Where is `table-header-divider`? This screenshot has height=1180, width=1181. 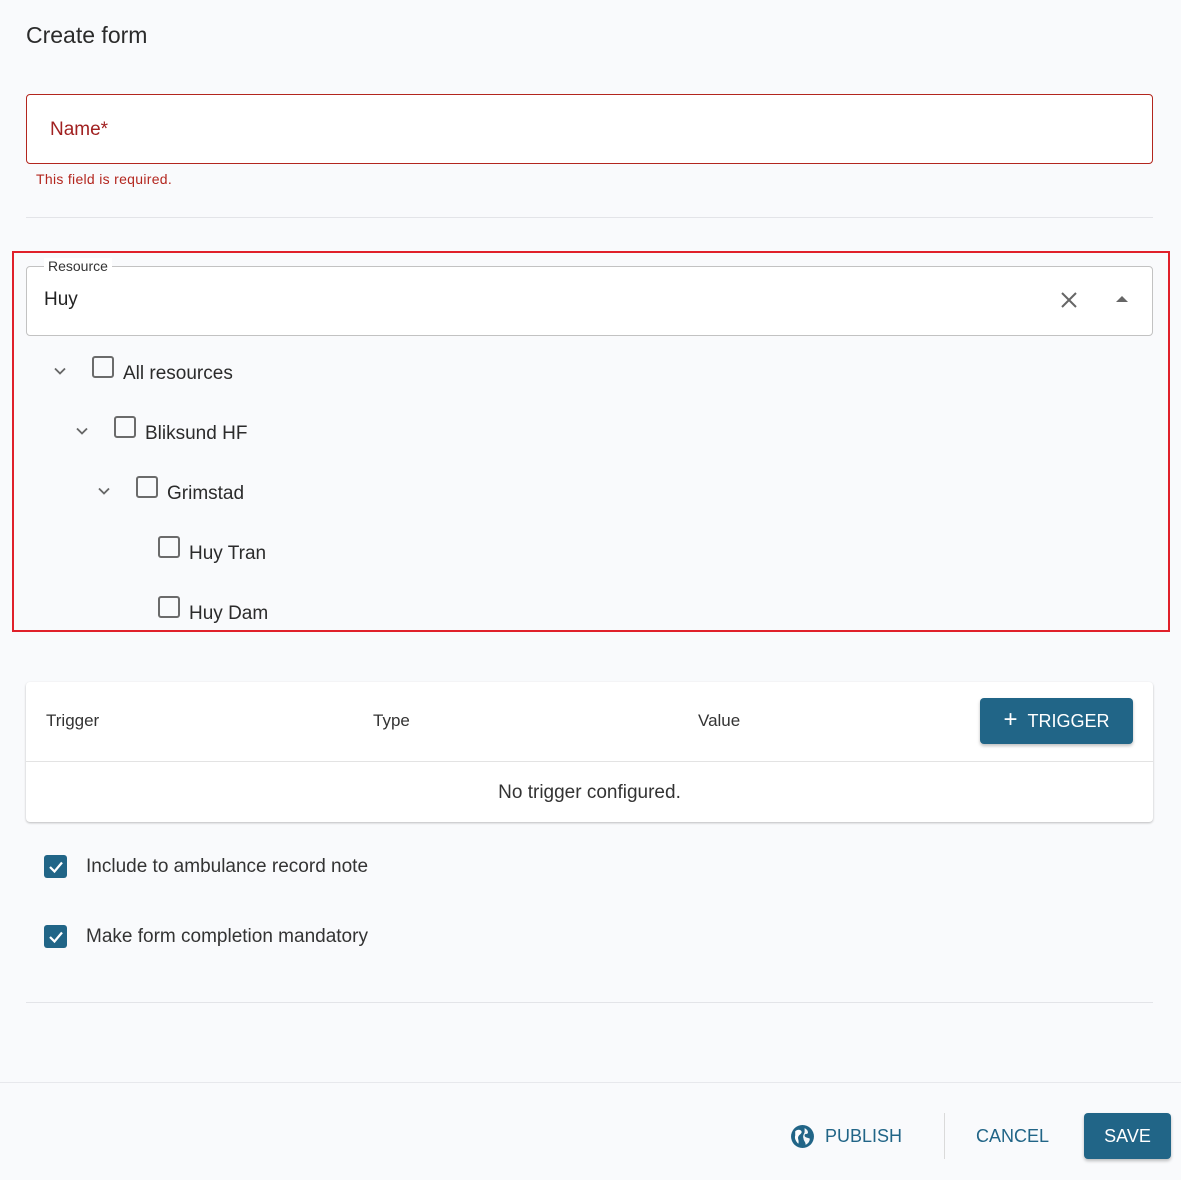 table-header-divider is located at coordinates (589, 761).